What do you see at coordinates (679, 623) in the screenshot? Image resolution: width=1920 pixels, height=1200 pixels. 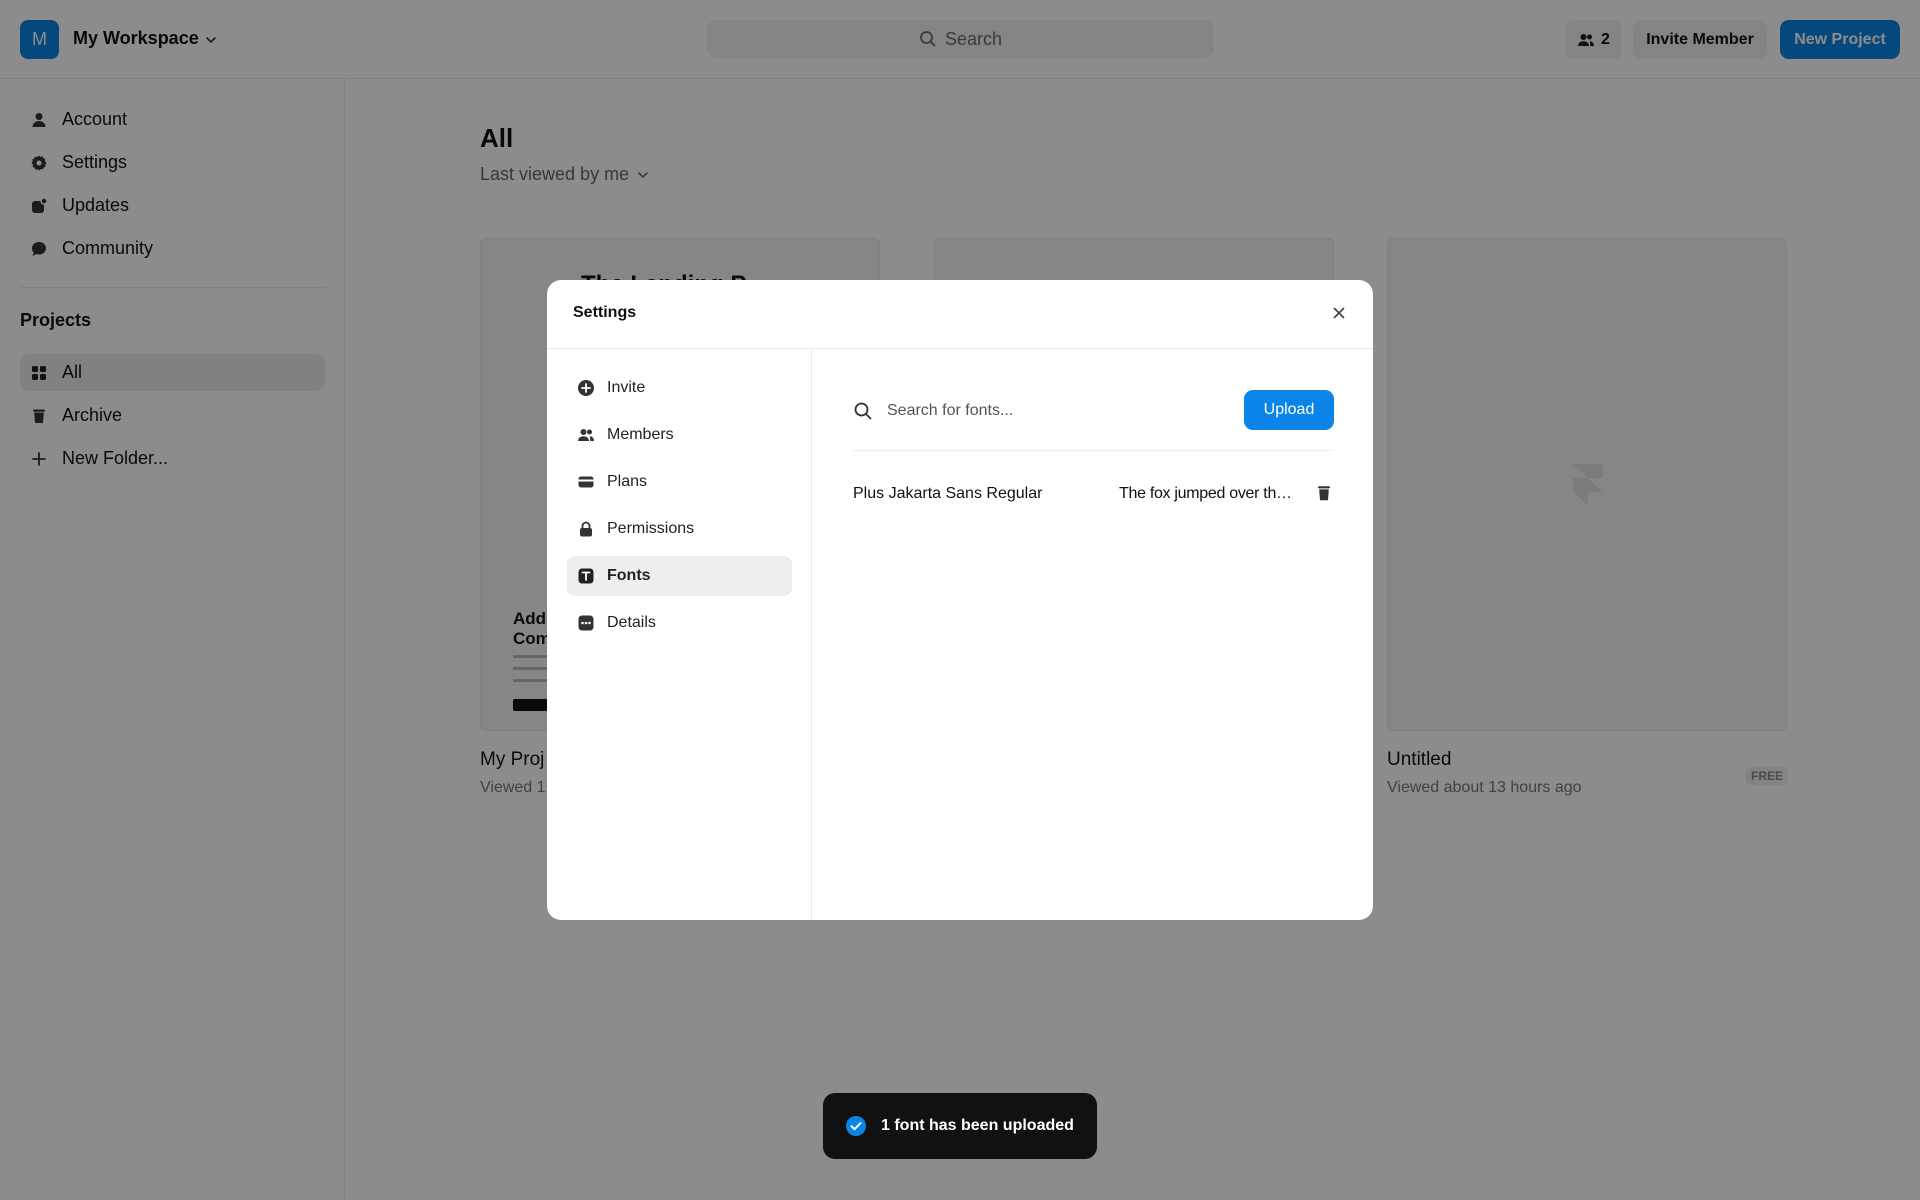 I see `settings-nav-details: Details` at bounding box center [679, 623].